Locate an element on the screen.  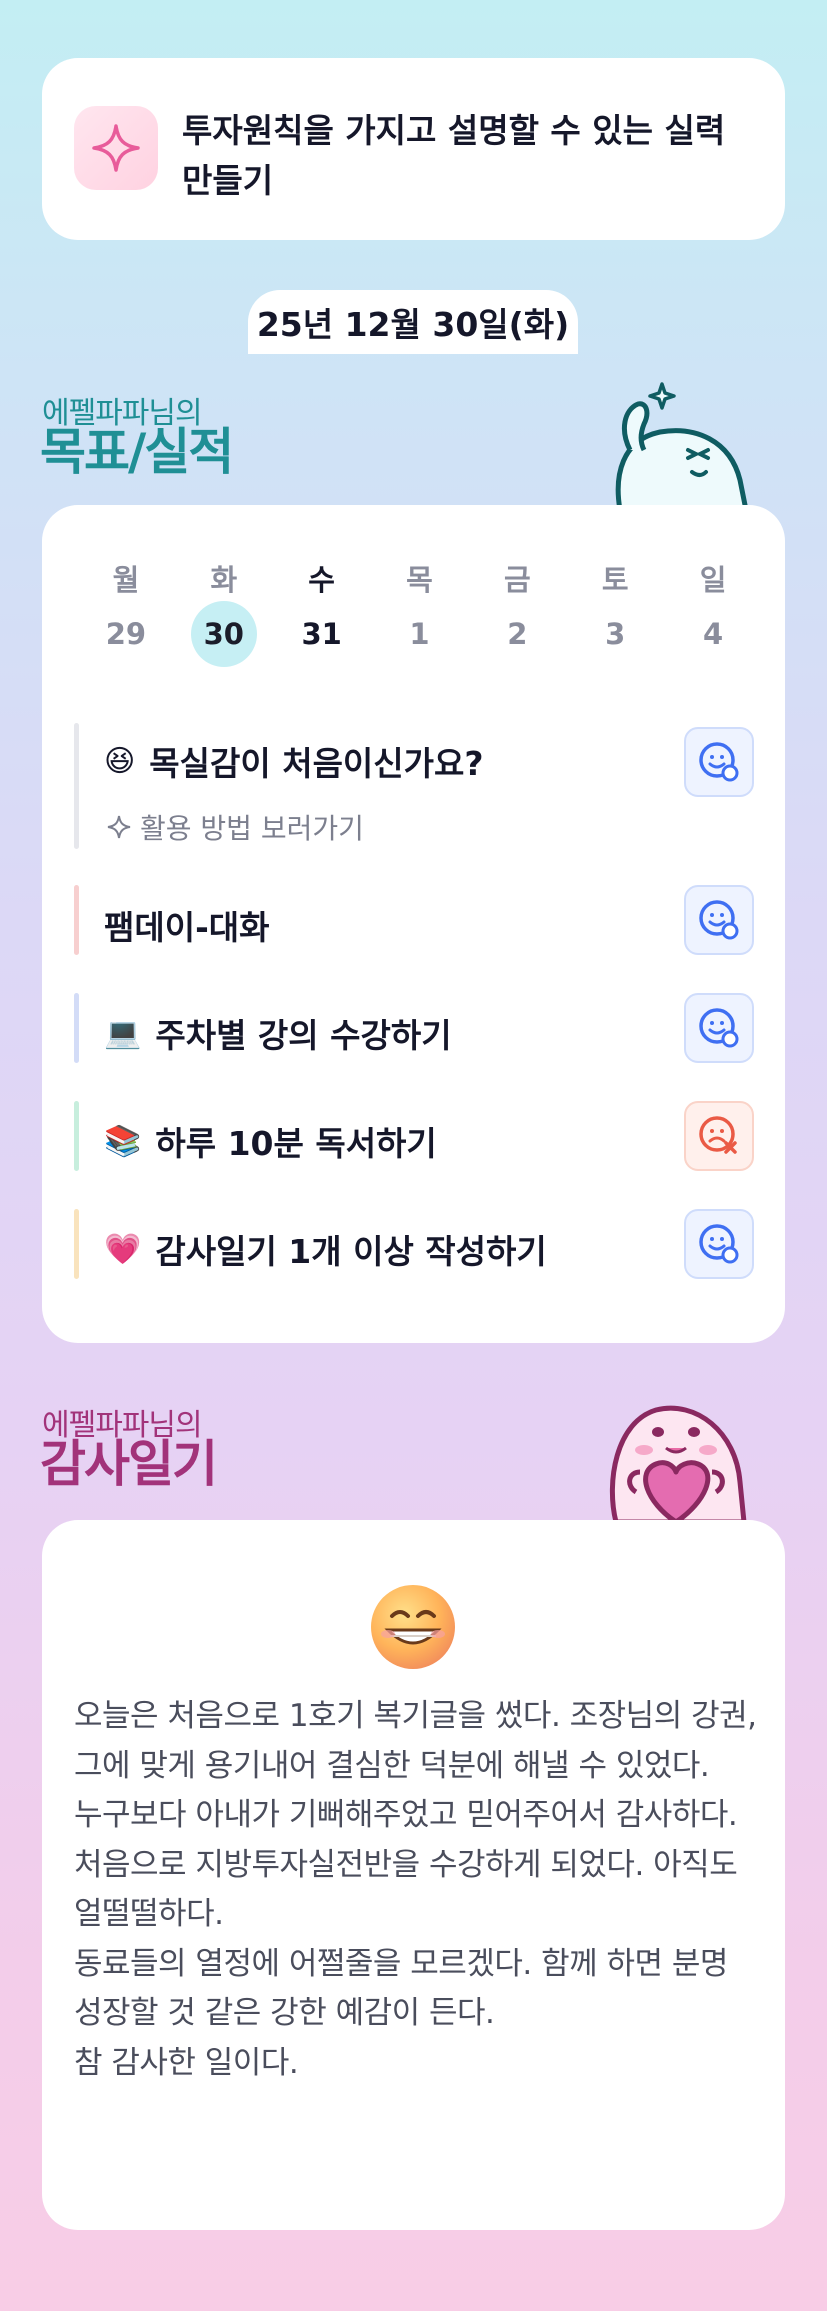
date-label: 25년 12월 30일(화) is located at coordinates (413, 322).